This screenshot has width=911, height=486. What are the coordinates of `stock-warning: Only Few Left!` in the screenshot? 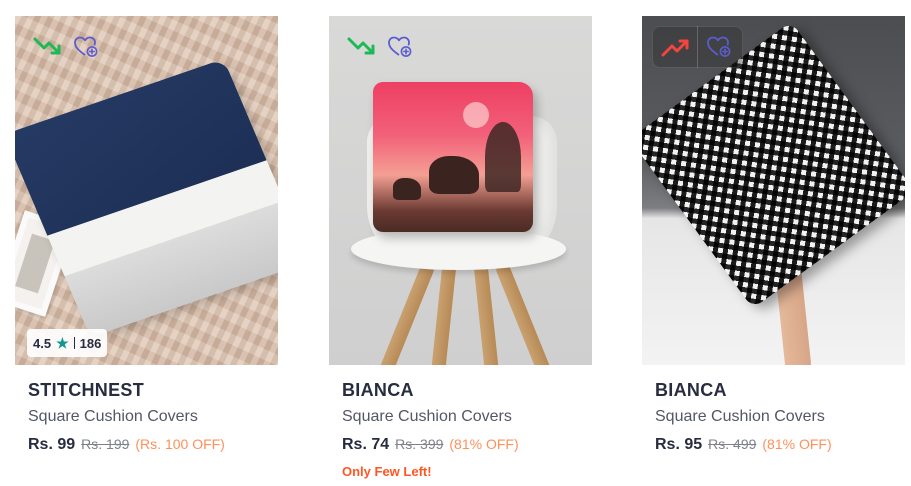 It's located at (387, 471).